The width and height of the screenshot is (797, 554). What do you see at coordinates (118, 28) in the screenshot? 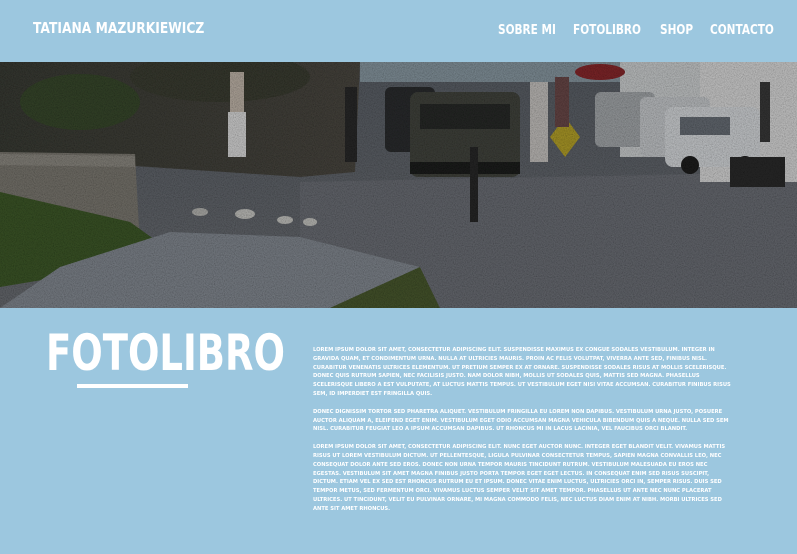
I see `site-title: TATIANA MAZURKIEWICZ` at bounding box center [118, 28].